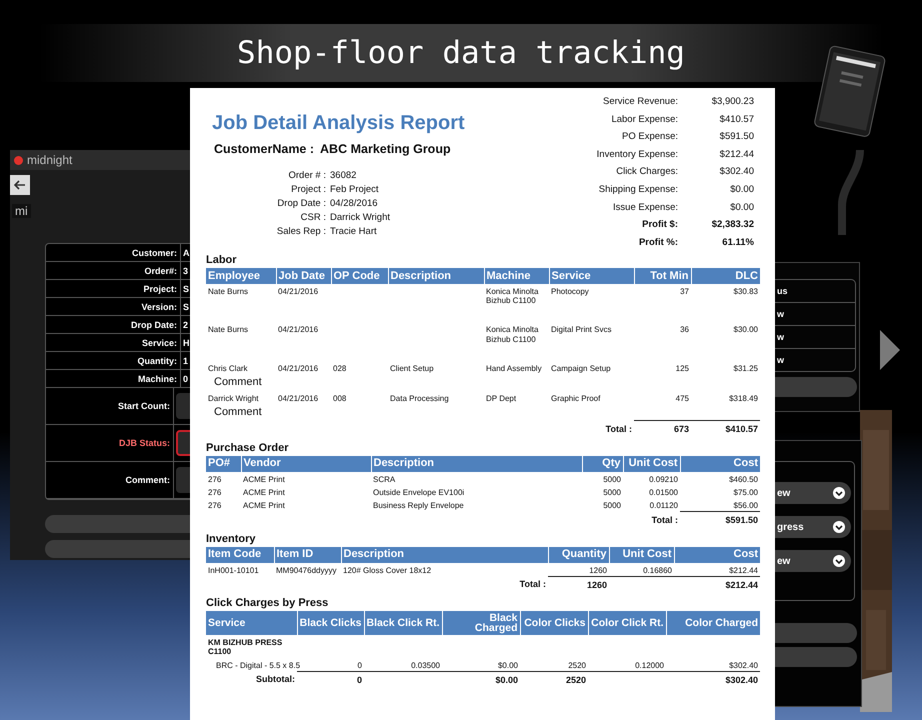 This screenshot has width=922, height=720. Describe the element at coordinates (403, 623) in the screenshot. I see `column-header: Black Click Rt.` at that location.